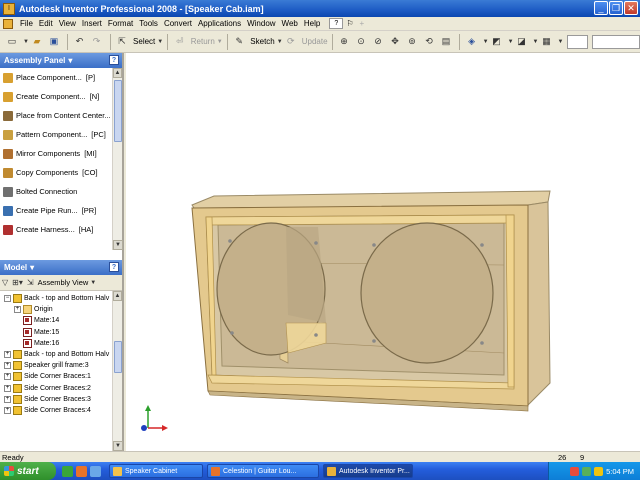 This screenshot has width=640, height=480. What do you see at coordinates (412, 42) in the screenshot?
I see `zoom-selected-icon: ⊚` at bounding box center [412, 42].